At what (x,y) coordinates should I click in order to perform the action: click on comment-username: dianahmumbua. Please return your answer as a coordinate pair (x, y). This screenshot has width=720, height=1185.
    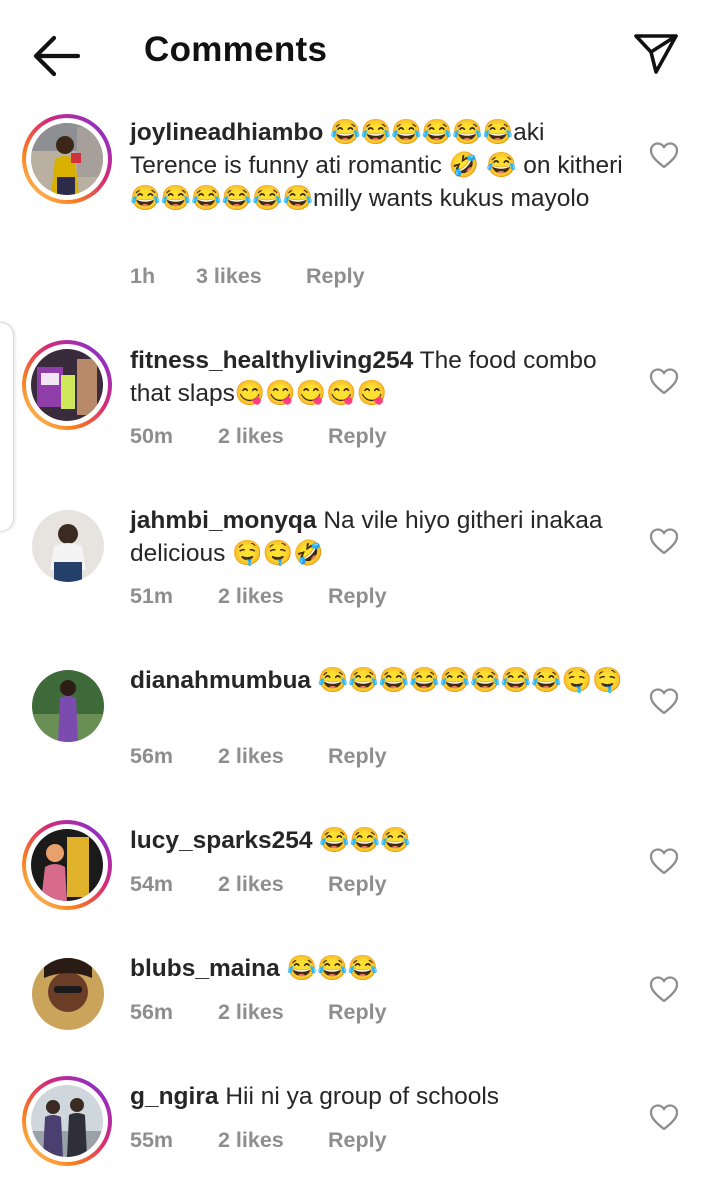
    Looking at the image, I should click on (220, 680).